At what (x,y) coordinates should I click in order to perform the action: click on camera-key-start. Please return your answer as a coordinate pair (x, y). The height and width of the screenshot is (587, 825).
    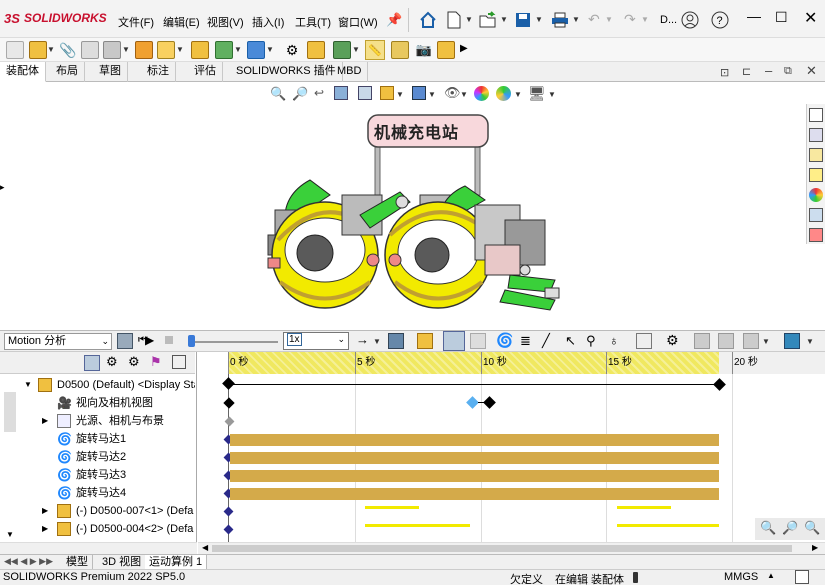
    Looking at the image, I should click on (229, 403).